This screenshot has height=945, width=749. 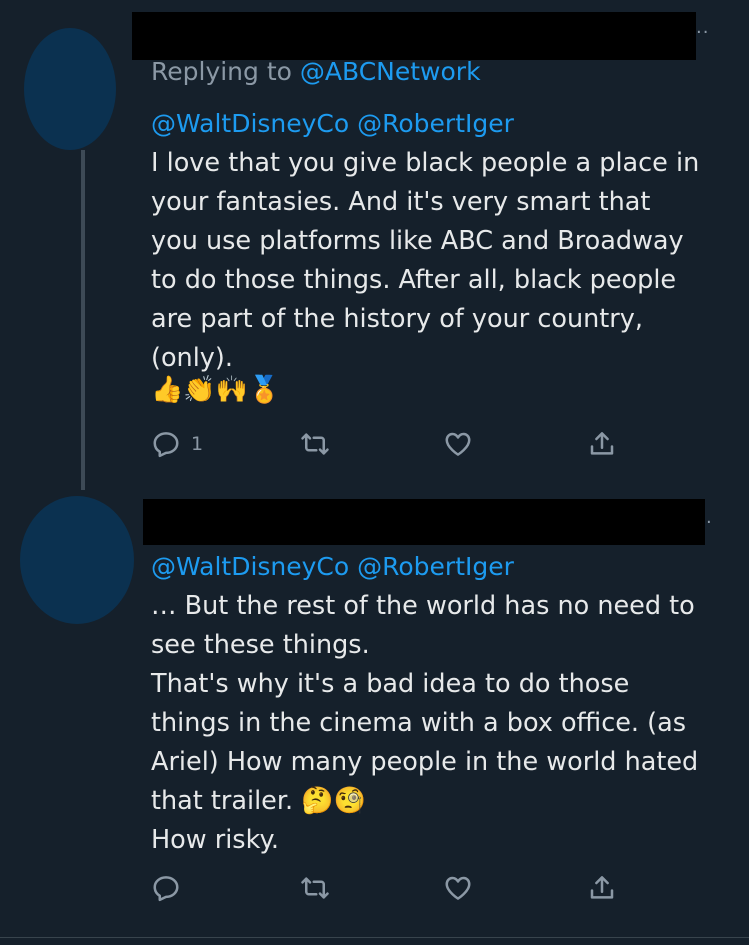 What do you see at coordinates (390, 71) in the screenshot?
I see `mention-link-abcnetwork: @ABCNetwork` at bounding box center [390, 71].